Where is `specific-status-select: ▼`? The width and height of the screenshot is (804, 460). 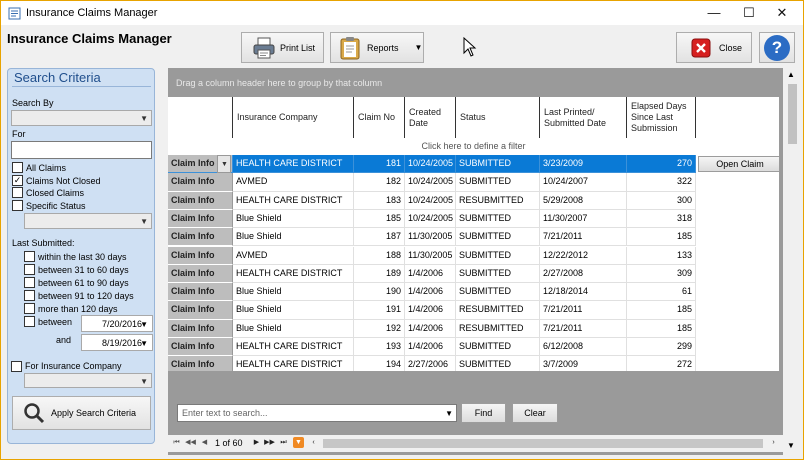
specific-status-select: ▼ is located at coordinates (88, 221).